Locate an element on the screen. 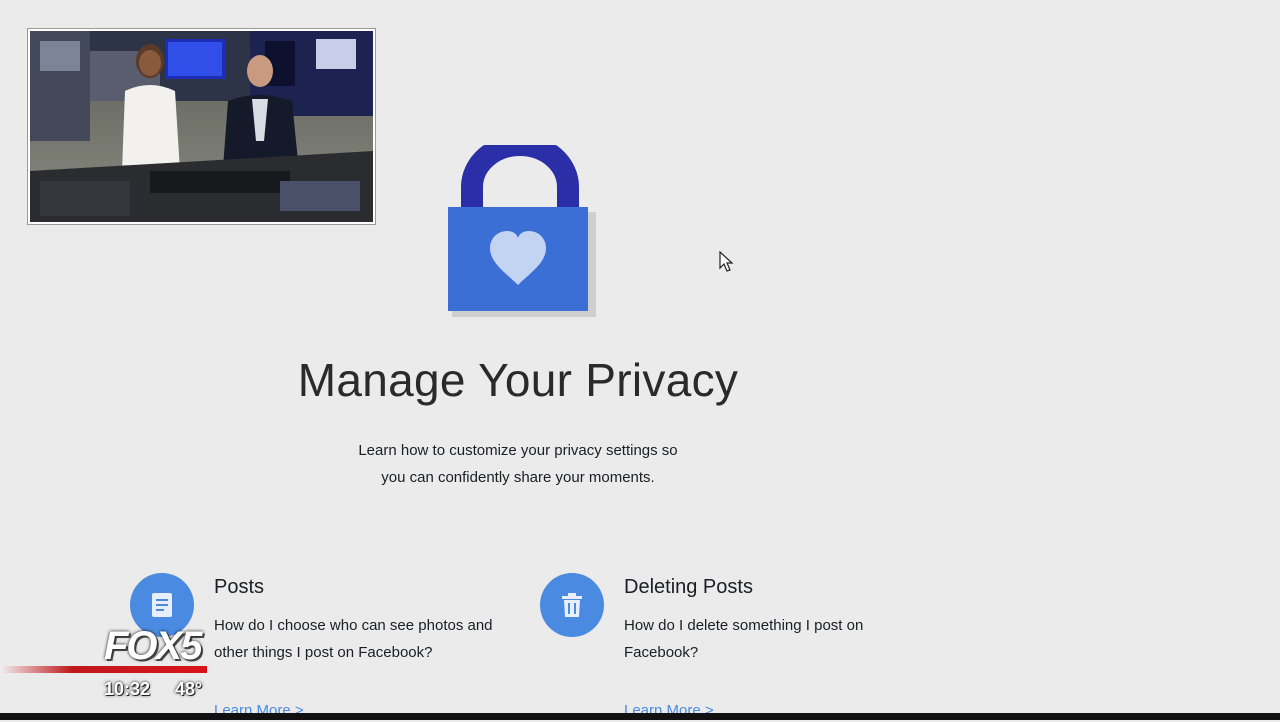  broadcast-temperature: 48° is located at coordinates (189, 689).